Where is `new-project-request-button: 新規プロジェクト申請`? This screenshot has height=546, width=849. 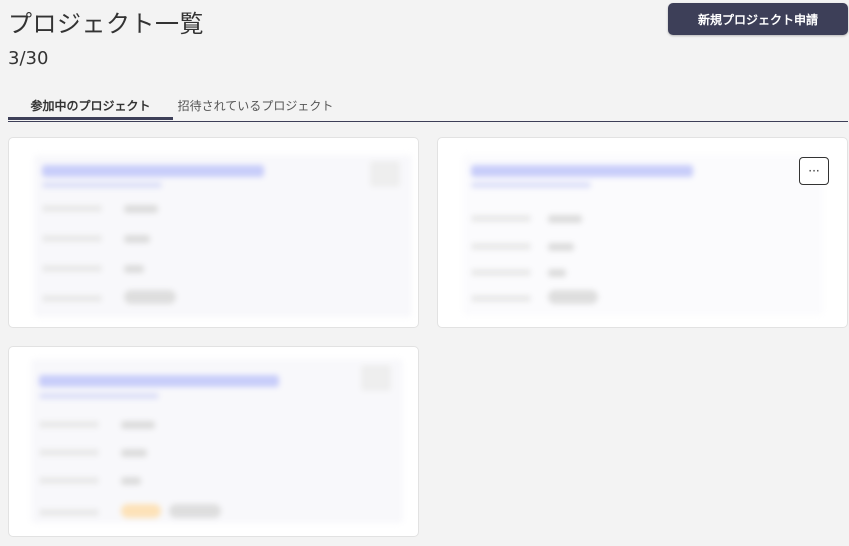 new-project-request-button: 新規プロジェクト申請 is located at coordinates (758, 19).